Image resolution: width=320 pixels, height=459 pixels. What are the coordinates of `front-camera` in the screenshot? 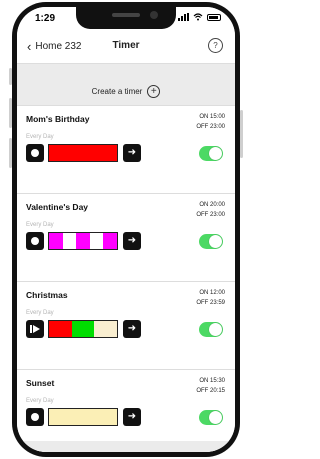 It's located at (154, 15).